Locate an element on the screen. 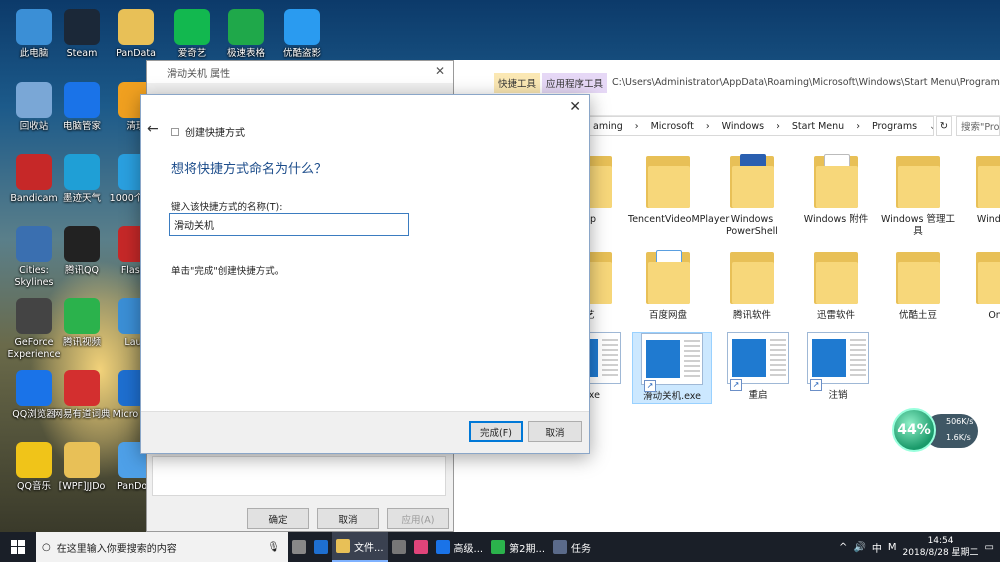  file-item: Windows 管理工具 is located at coordinates (918, 195).